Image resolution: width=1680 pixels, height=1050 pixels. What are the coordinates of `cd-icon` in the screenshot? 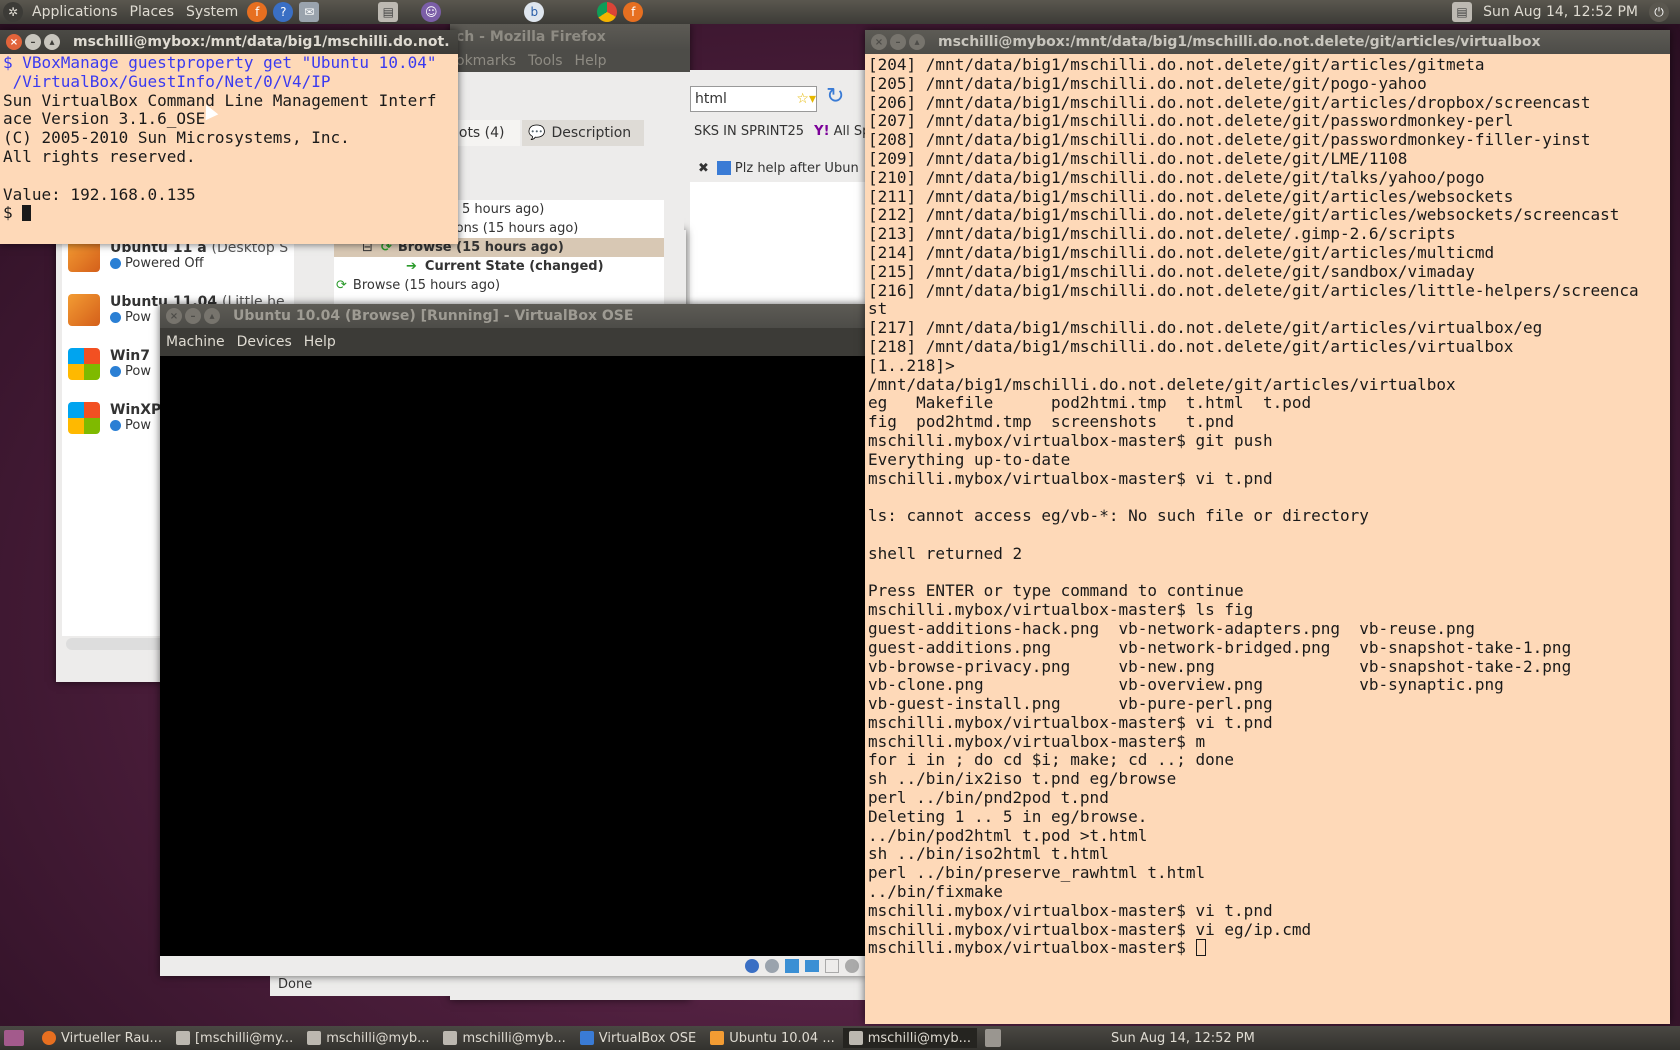 It's located at (772, 966).